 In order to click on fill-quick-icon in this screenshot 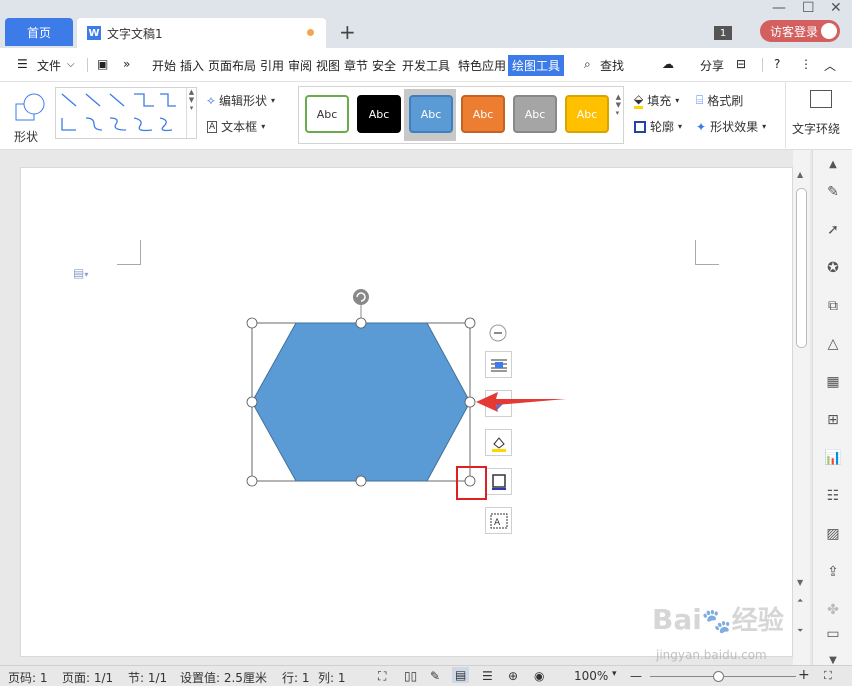, I will do `click(498, 442)`.